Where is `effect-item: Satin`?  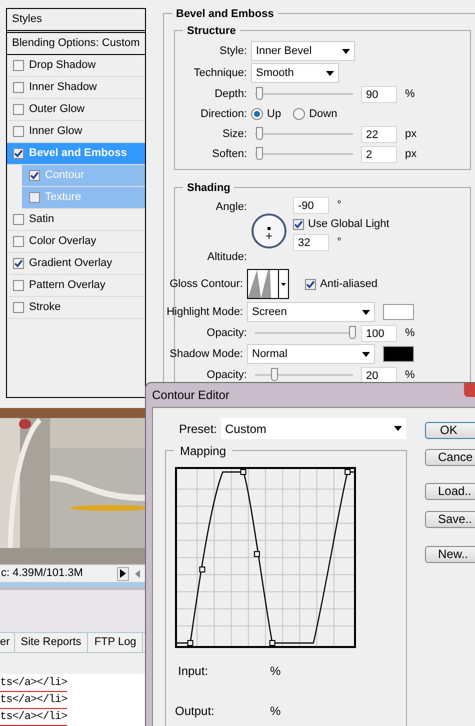 effect-item: Satin is located at coordinates (76, 220).